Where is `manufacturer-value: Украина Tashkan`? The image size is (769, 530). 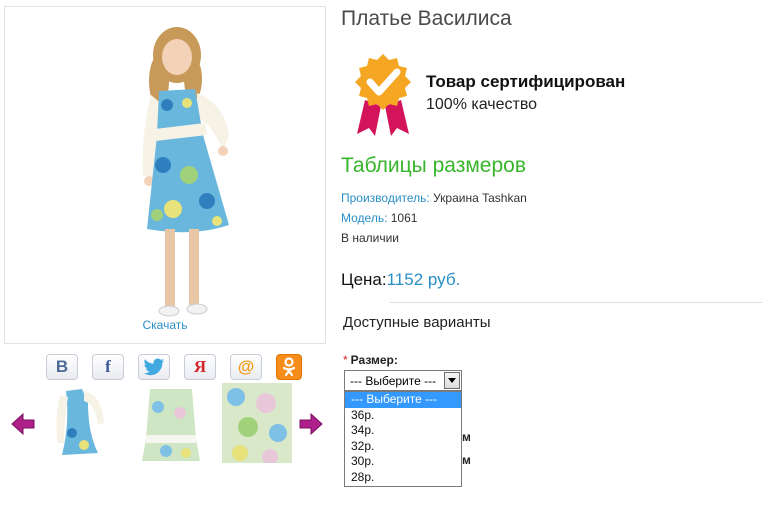
manufacturer-value: Украина Tashkan is located at coordinates (478, 198).